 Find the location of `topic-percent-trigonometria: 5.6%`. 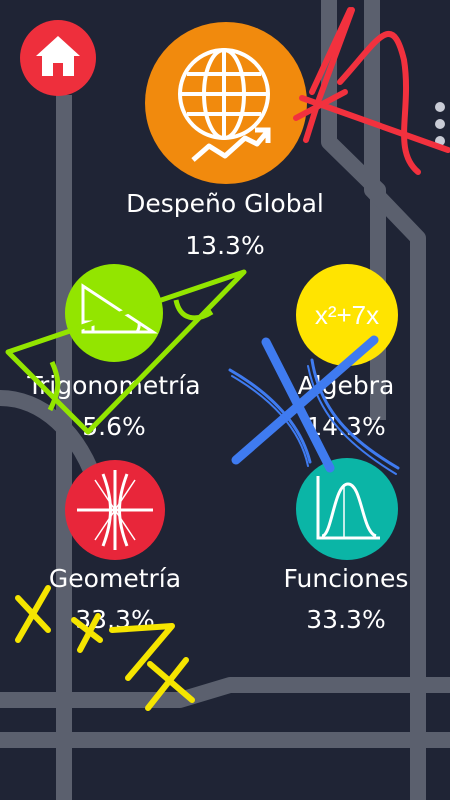

topic-percent-trigonometria: 5.6% is located at coordinates (114, 426).